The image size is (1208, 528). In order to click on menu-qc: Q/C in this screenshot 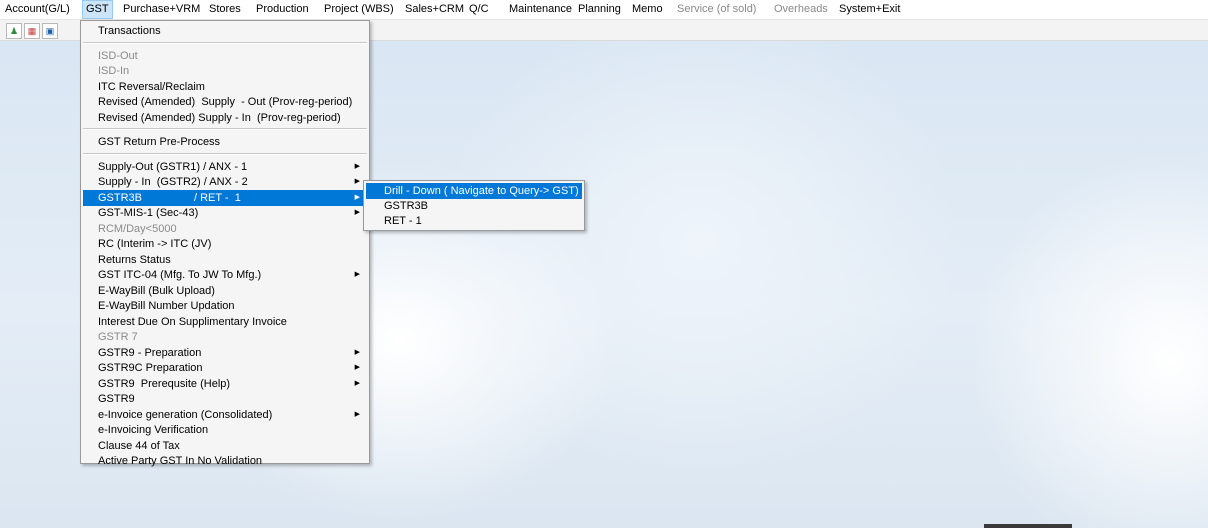, I will do `click(479, 9)`.